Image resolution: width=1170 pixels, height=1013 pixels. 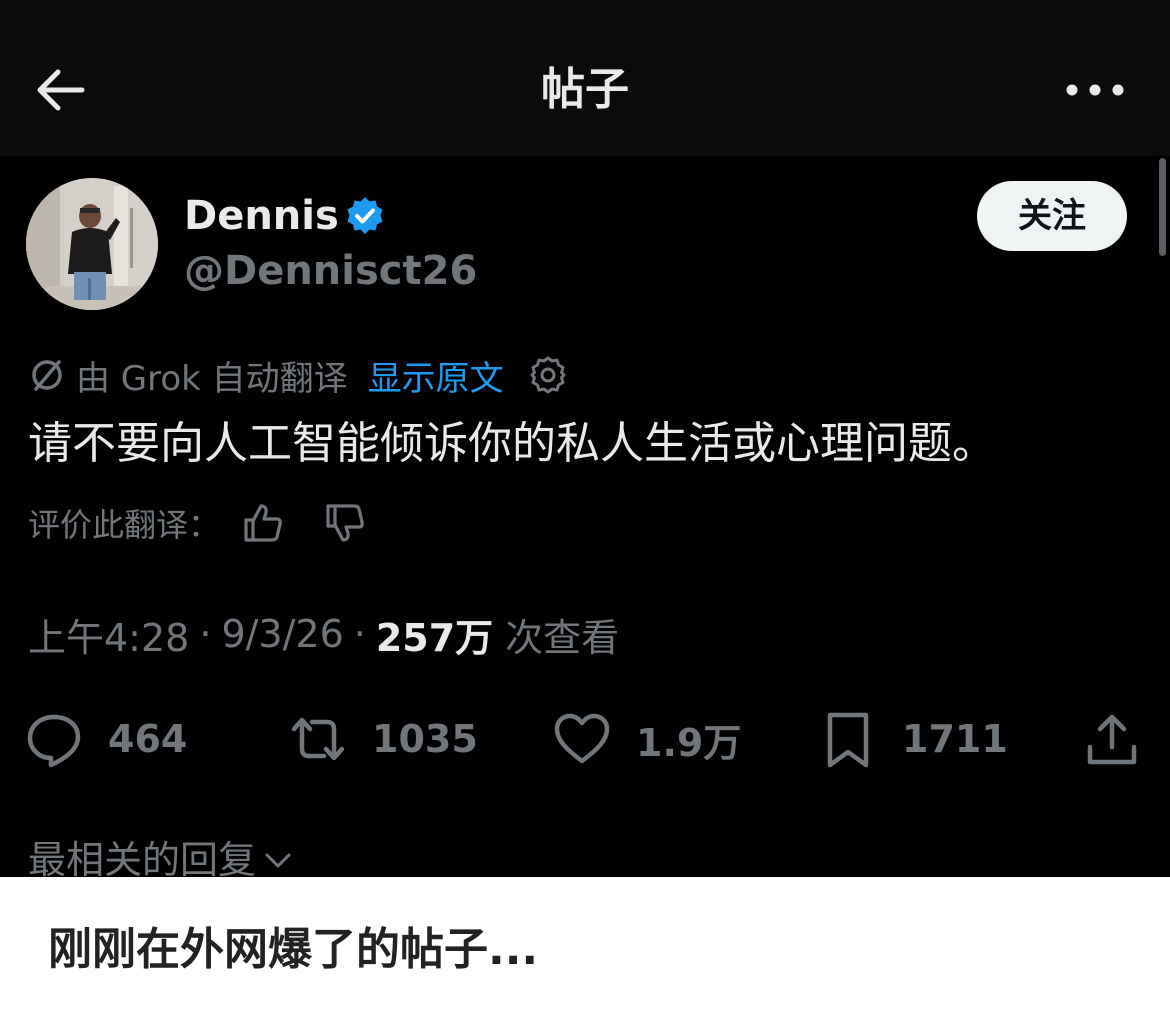 What do you see at coordinates (318, 739) in the screenshot?
I see `repost-icon` at bounding box center [318, 739].